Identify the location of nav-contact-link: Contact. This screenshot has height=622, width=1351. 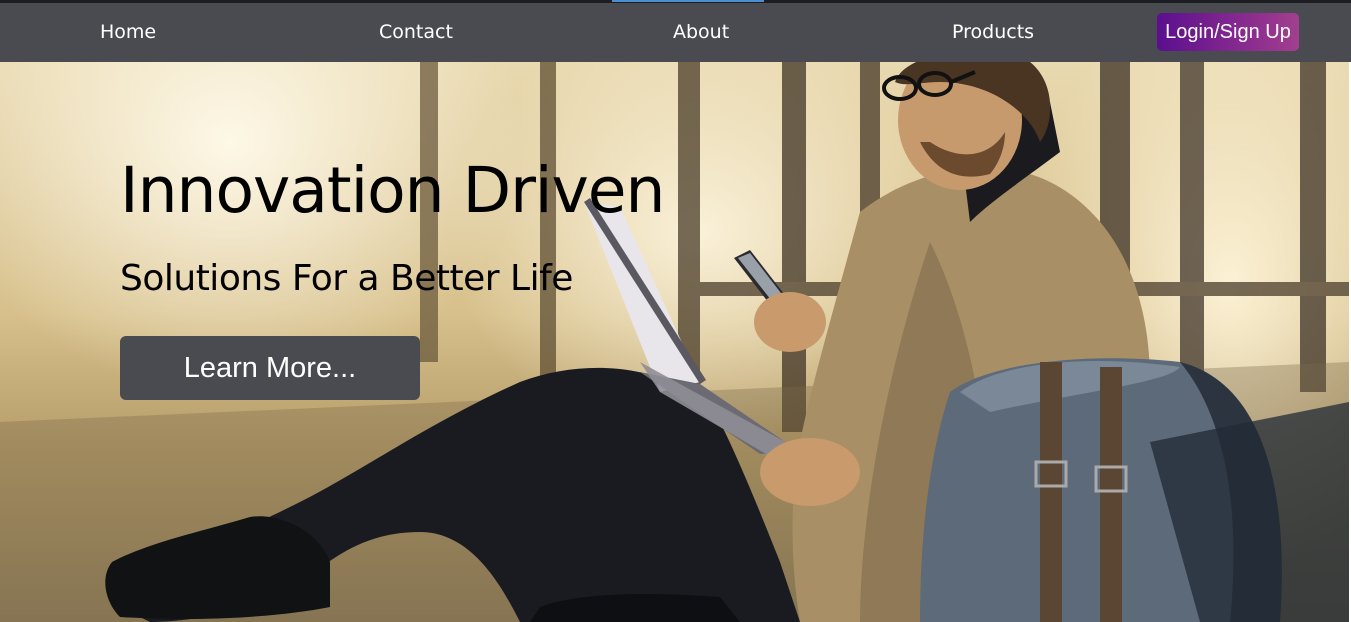
(416, 32).